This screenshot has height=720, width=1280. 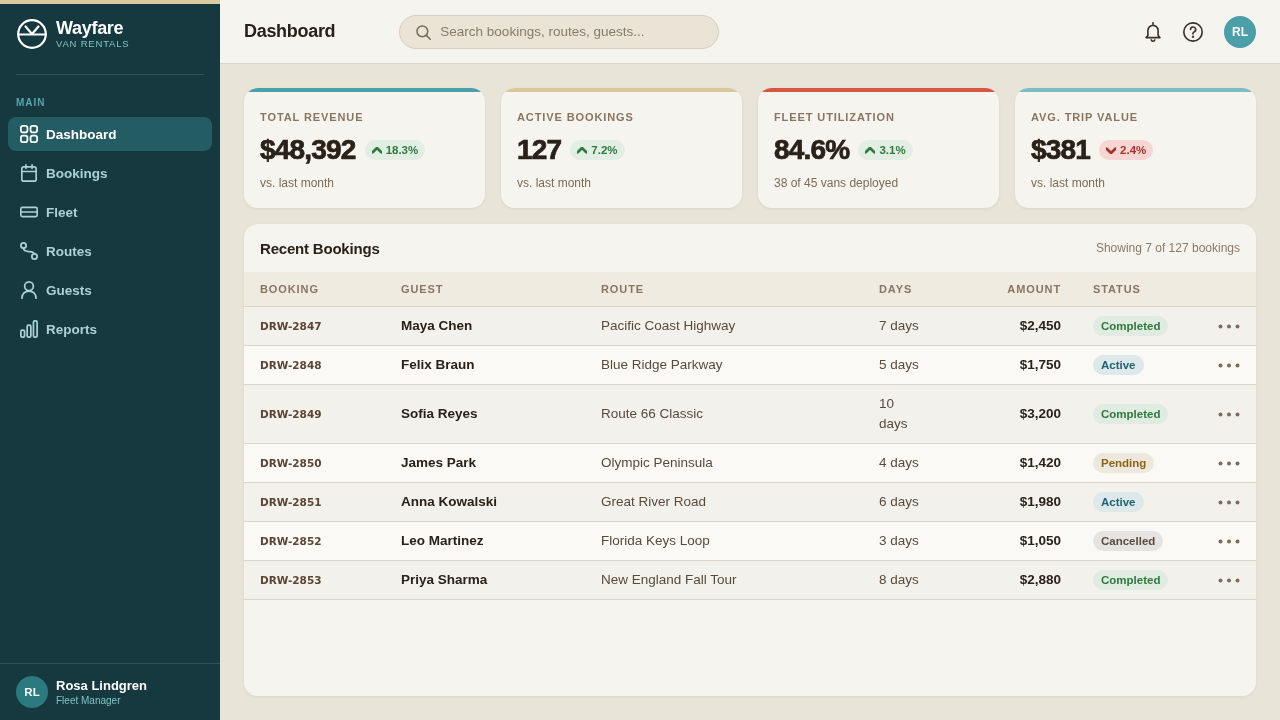 What do you see at coordinates (901, 414) in the screenshot?
I see `trip-days: 10 days` at bounding box center [901, 414].